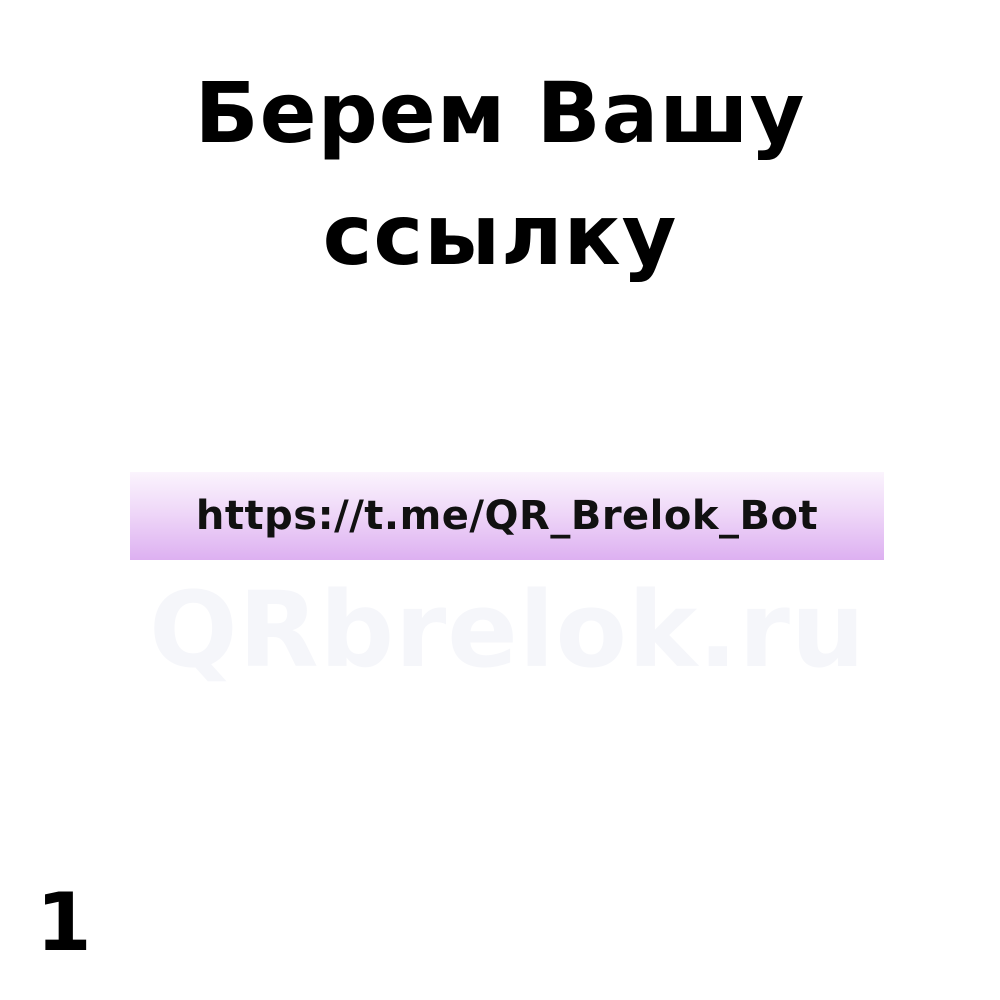 This screenshot has width=1000, height=1000. I want to click on step-number: 1, so click(64, 922).